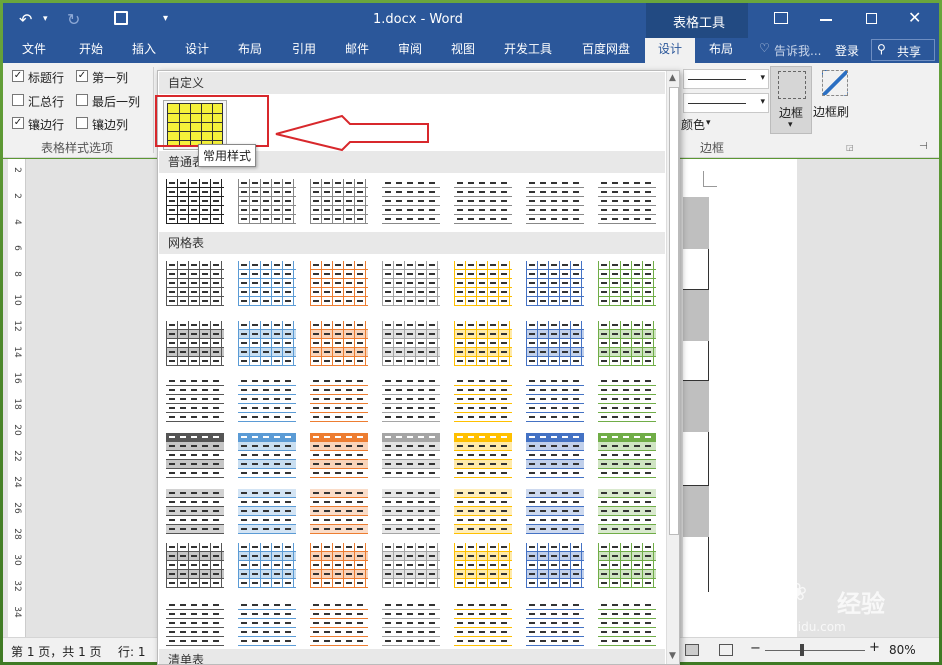  What do you see at coordinates (132, 651) in the screenshot?
I see `line-status: 行: 1` at bounding box center [132, 651].